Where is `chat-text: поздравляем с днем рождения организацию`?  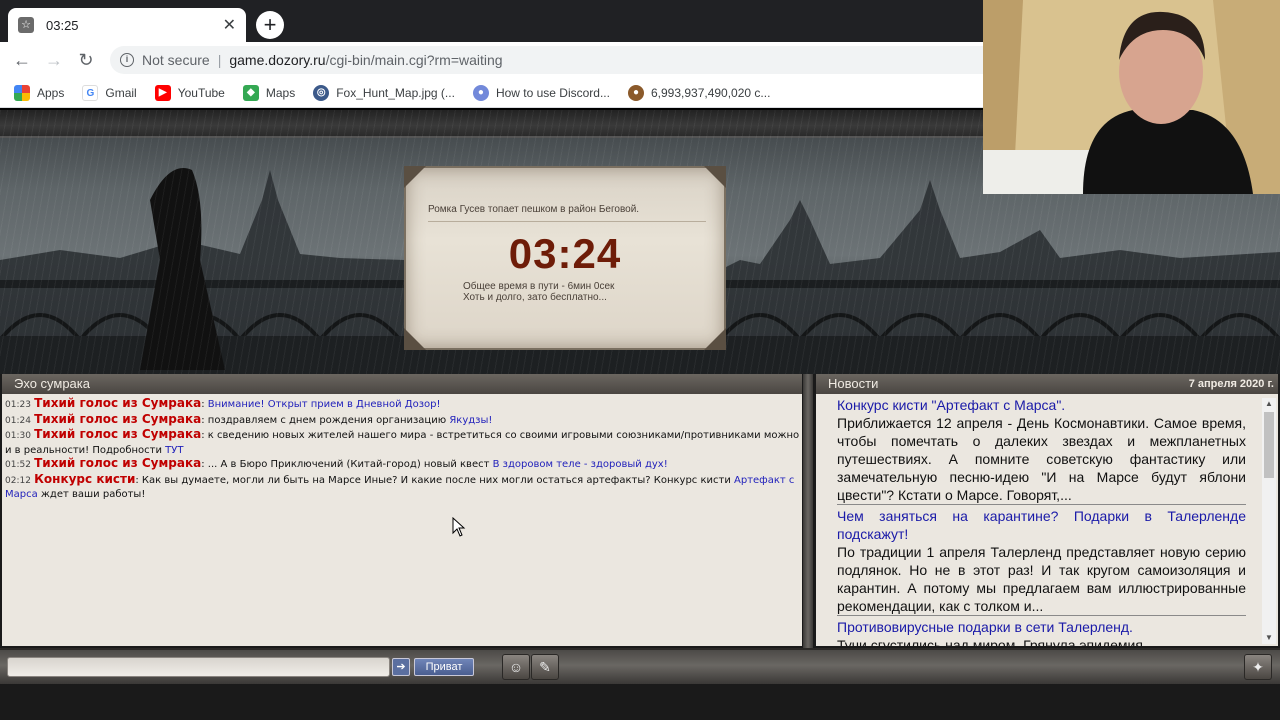 chat-text: поздравляем с днем рождения организацию is located at coordinates (328, 420).